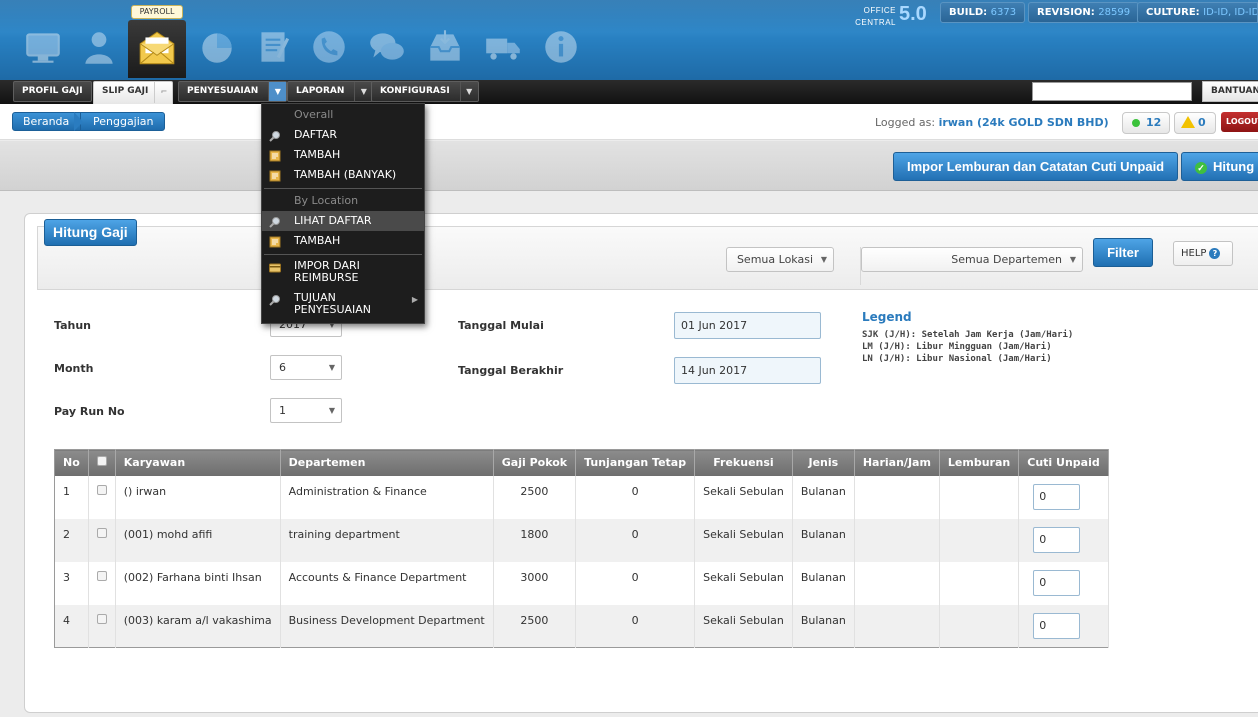  I want to click on phone-icon, so click(329, 47).